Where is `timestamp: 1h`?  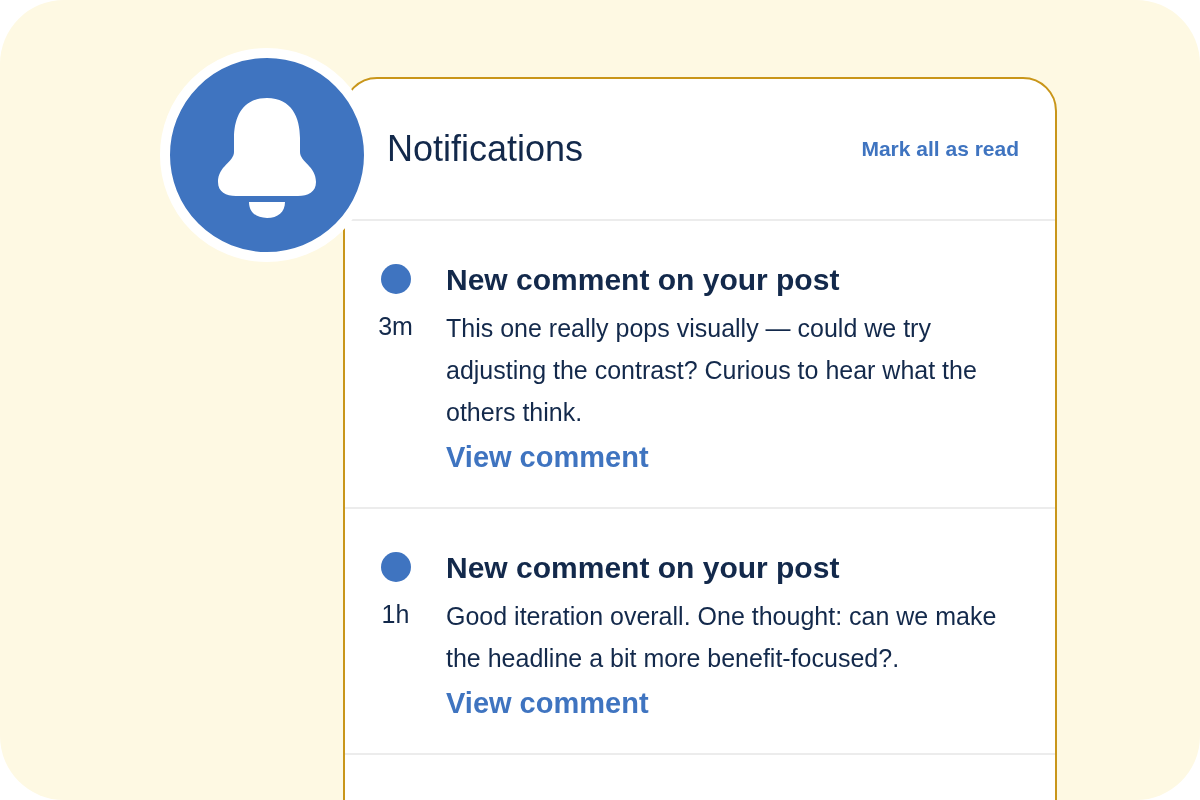 timestamp: 1h is located at coordinates (395, 614).